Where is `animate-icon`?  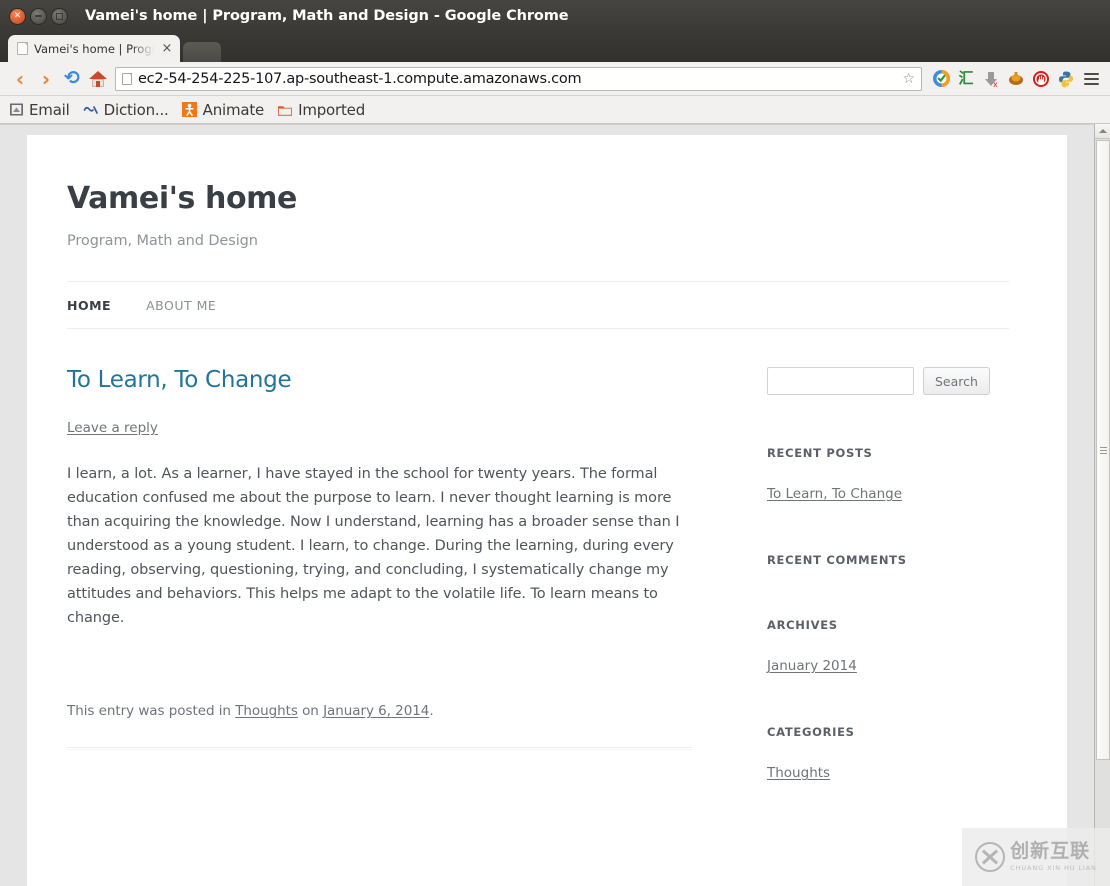
animate-icon is located at coordinates (190, 110).